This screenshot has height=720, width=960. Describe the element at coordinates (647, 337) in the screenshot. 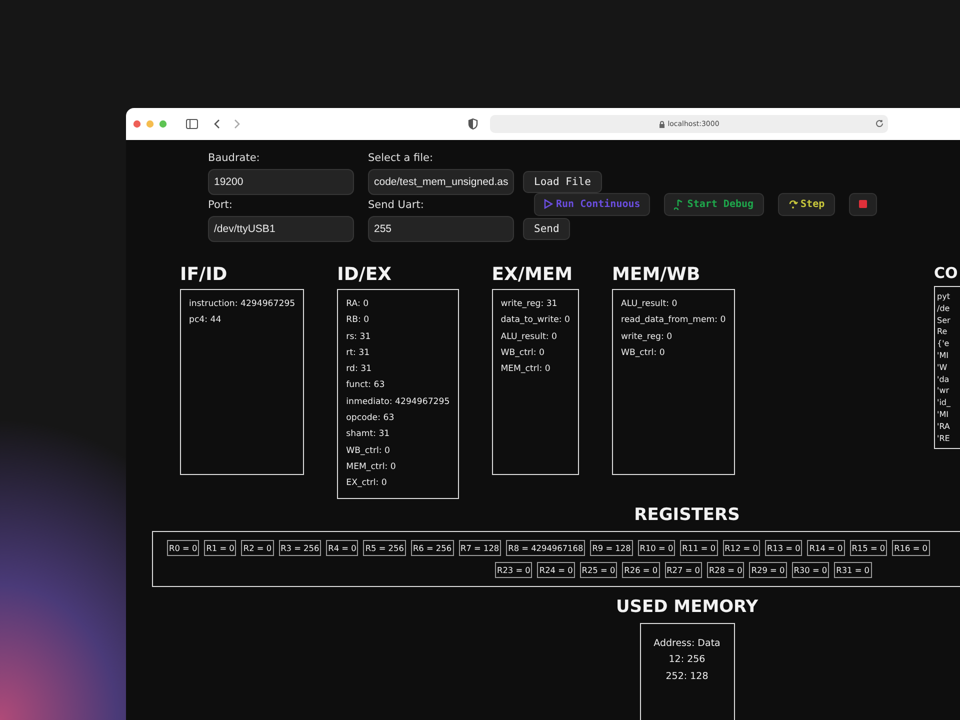

I see `stage-value: write_reg: 0` at that location.